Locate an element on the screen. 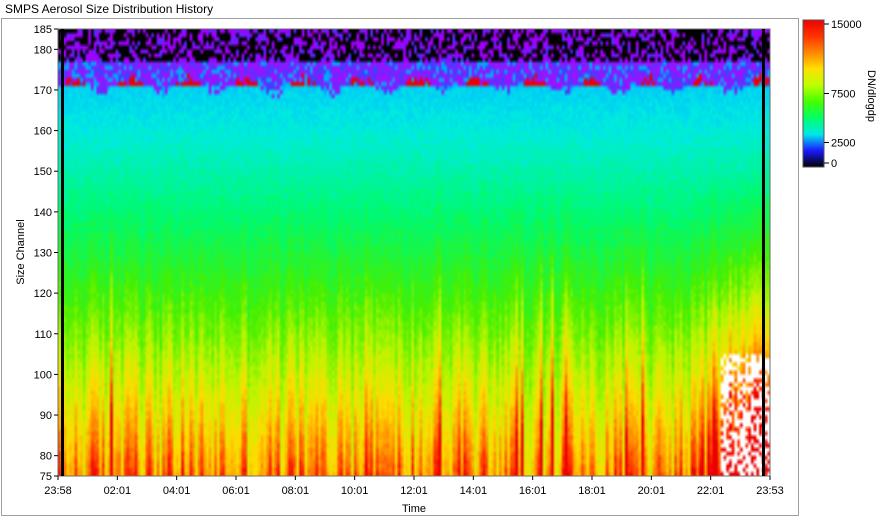  y-tick-label: 80 is located at coordinates (46, 457).